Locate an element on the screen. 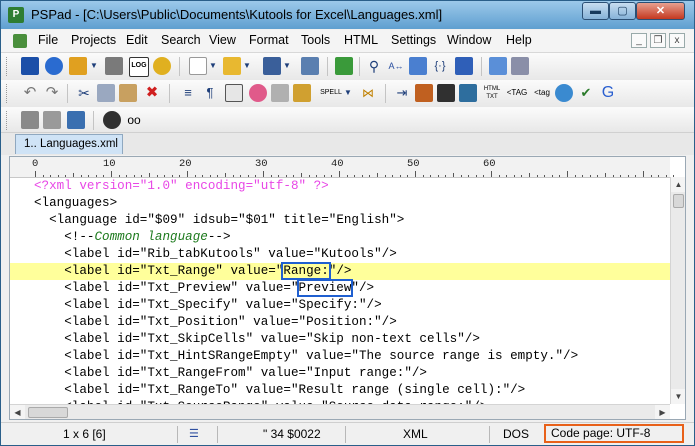  glasses-icon: oo is located at coordinates (134, 120).